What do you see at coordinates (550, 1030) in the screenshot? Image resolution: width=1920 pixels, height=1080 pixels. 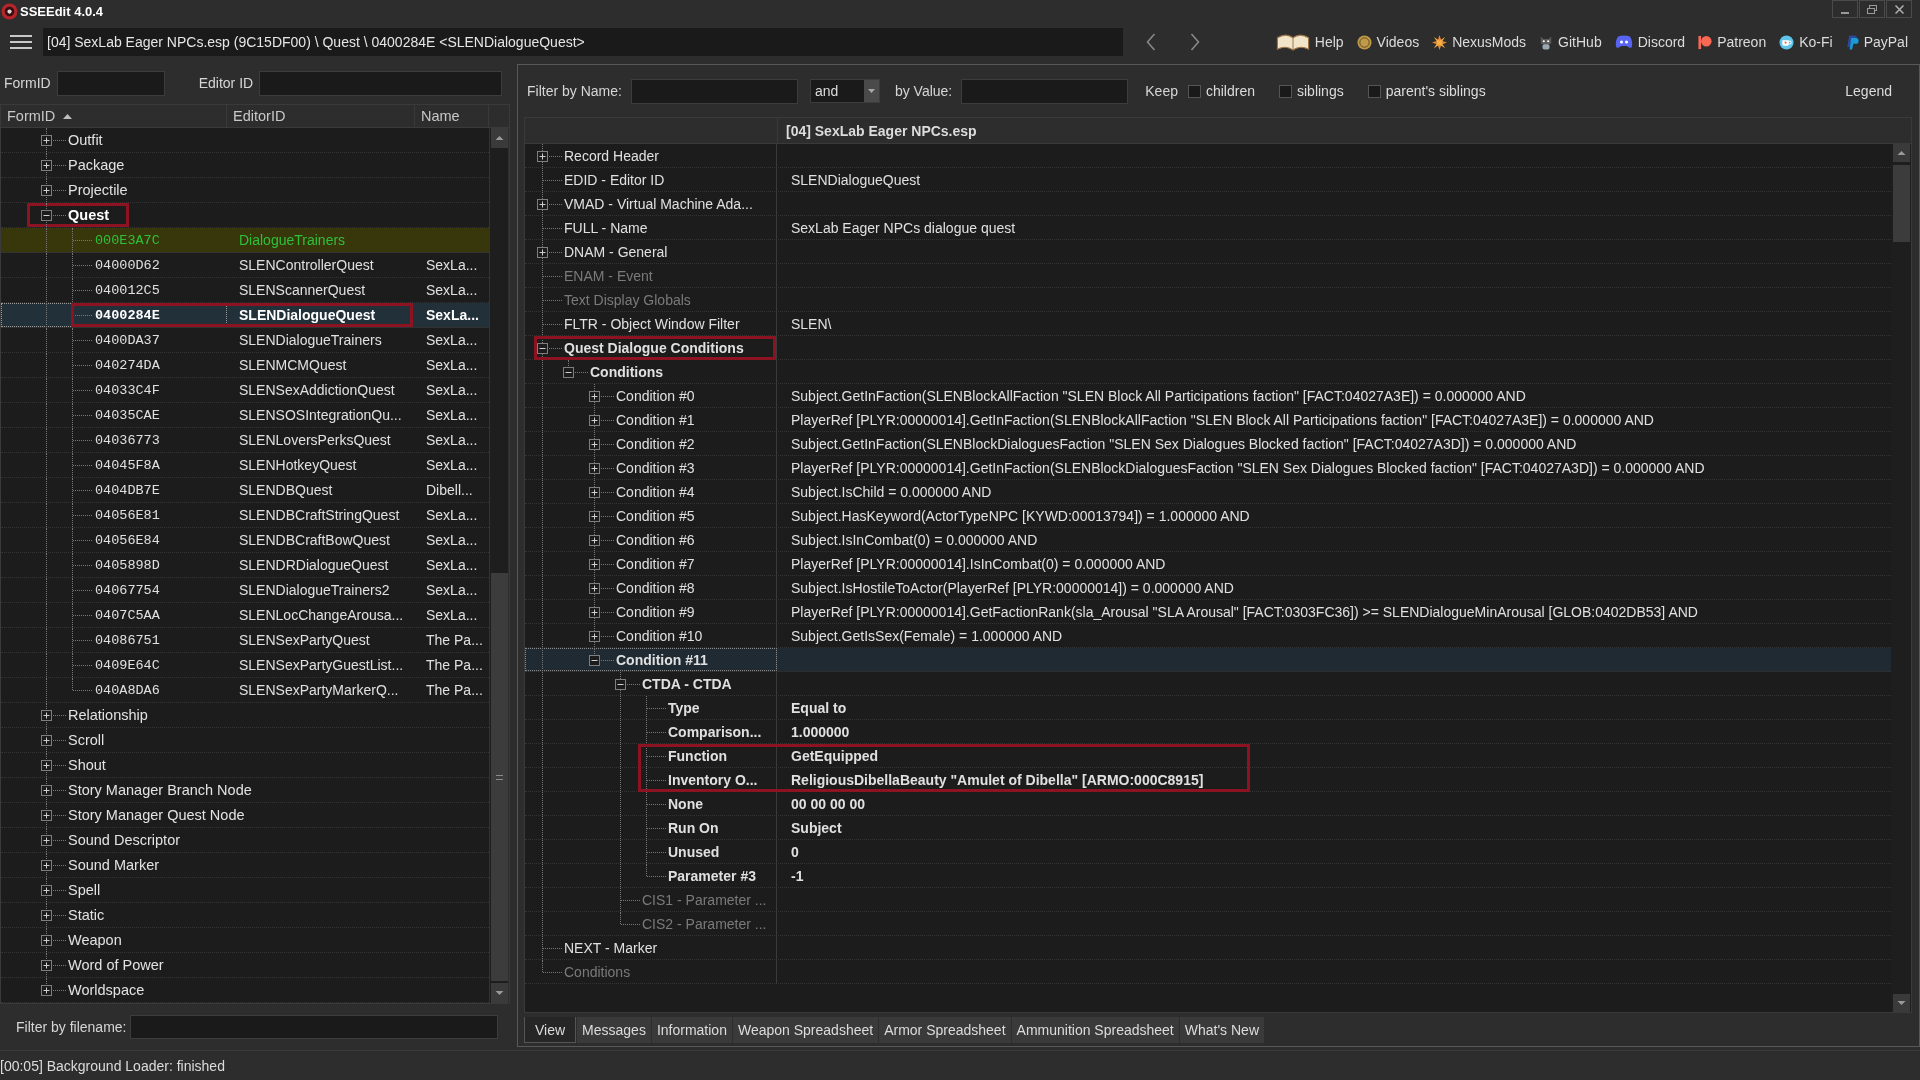 I see `tab: View` at bounding box center [550, 1030].